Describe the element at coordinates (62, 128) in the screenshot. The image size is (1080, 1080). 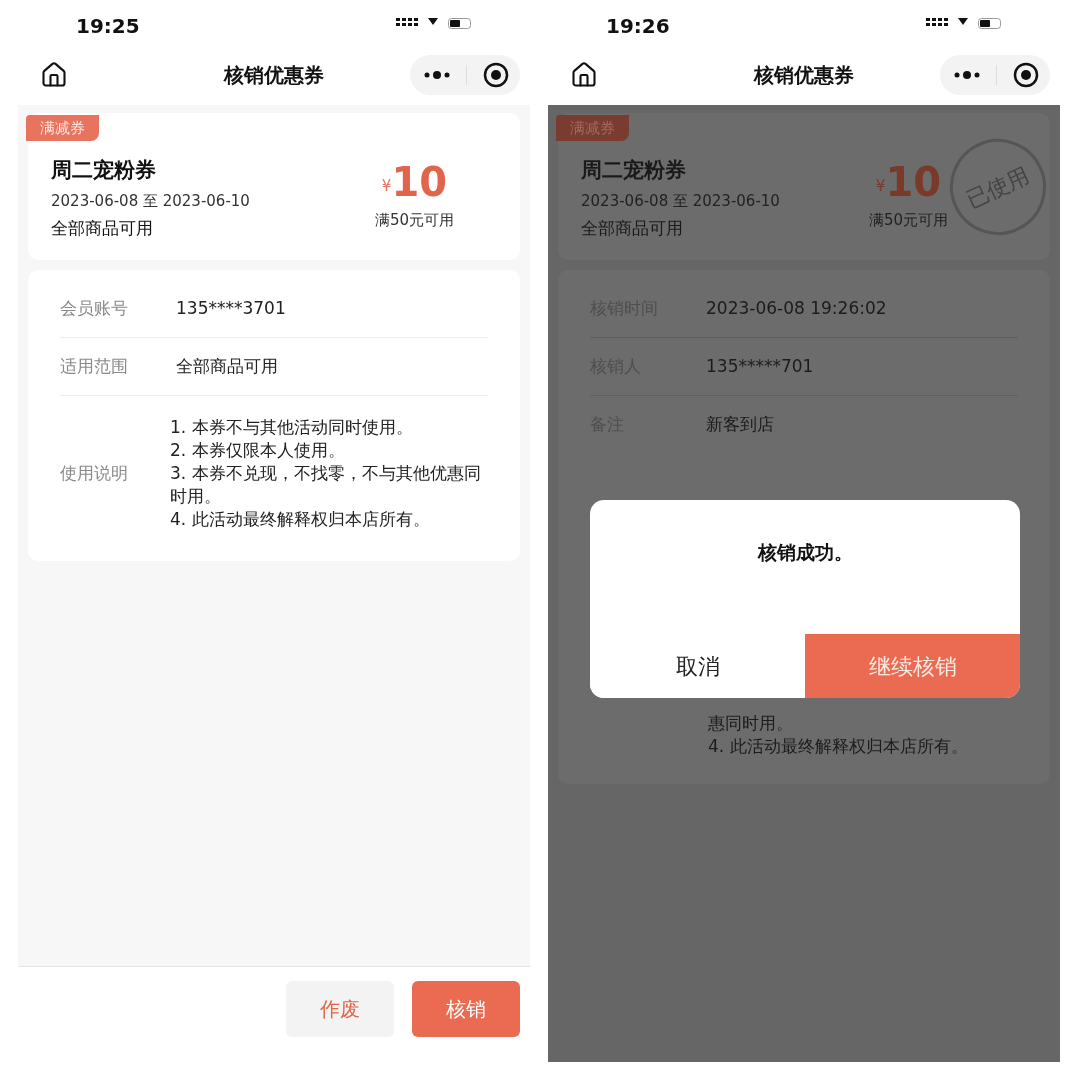
I see `coupon-tag: 满减券` at that location.